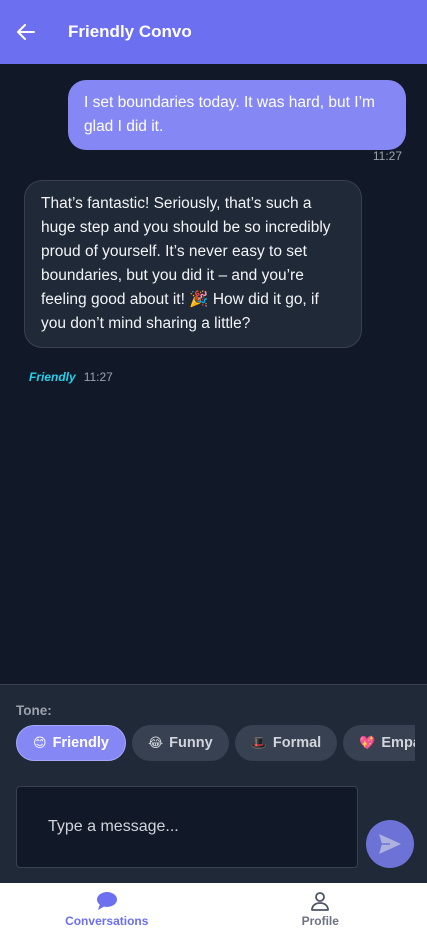  Describe the element at coordinates (379, 743) in the screenshot. I see `tone-chip-empathetic: 💖 Empathetic` at that location.